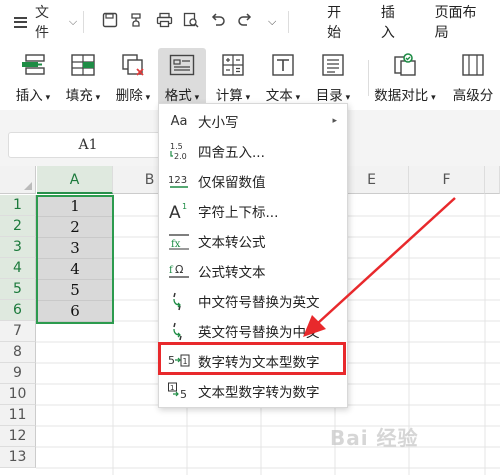 The width and height of the screenshot is (500, 475). I want to click on row-header: 3, so click(18, 247).